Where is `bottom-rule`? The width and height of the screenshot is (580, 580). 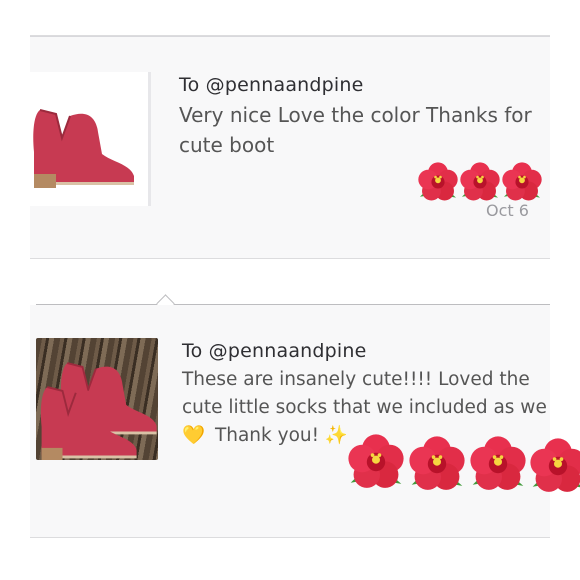 bottom-rule is located at coordinates (290, 537).